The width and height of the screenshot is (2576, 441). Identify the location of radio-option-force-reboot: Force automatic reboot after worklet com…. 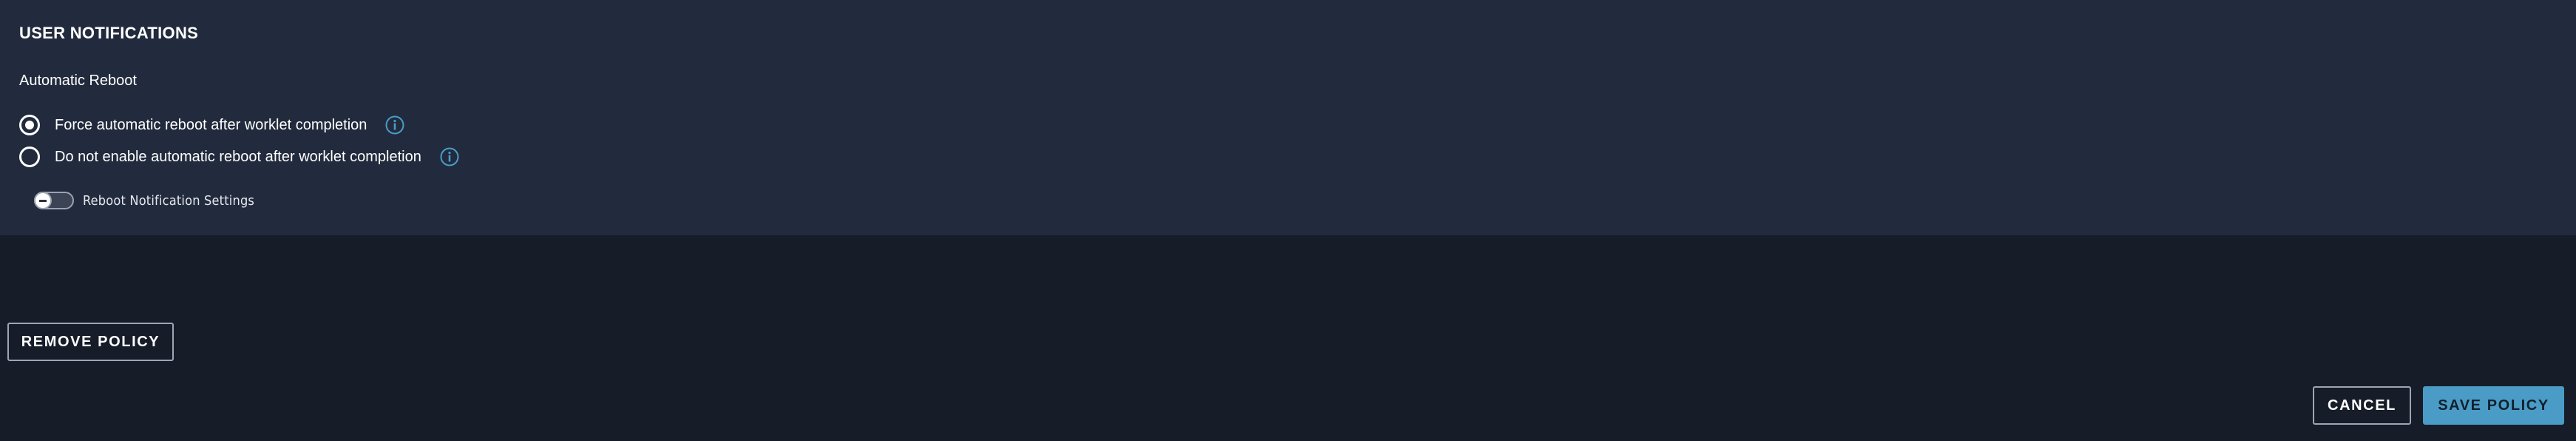
(212, 125).